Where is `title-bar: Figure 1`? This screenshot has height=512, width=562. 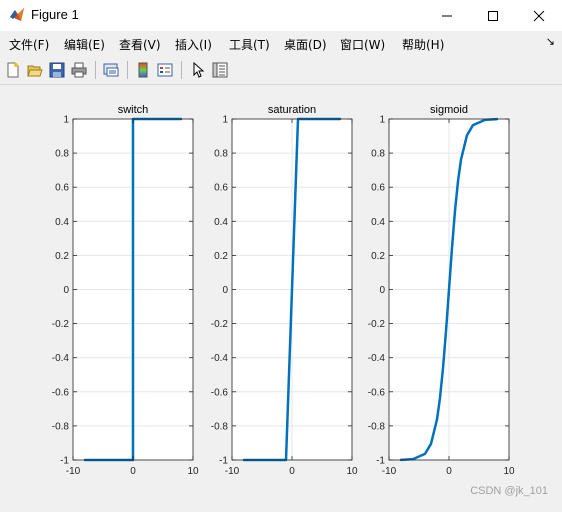
title-bar: Figure 1 is located at coordinates (281, 15).